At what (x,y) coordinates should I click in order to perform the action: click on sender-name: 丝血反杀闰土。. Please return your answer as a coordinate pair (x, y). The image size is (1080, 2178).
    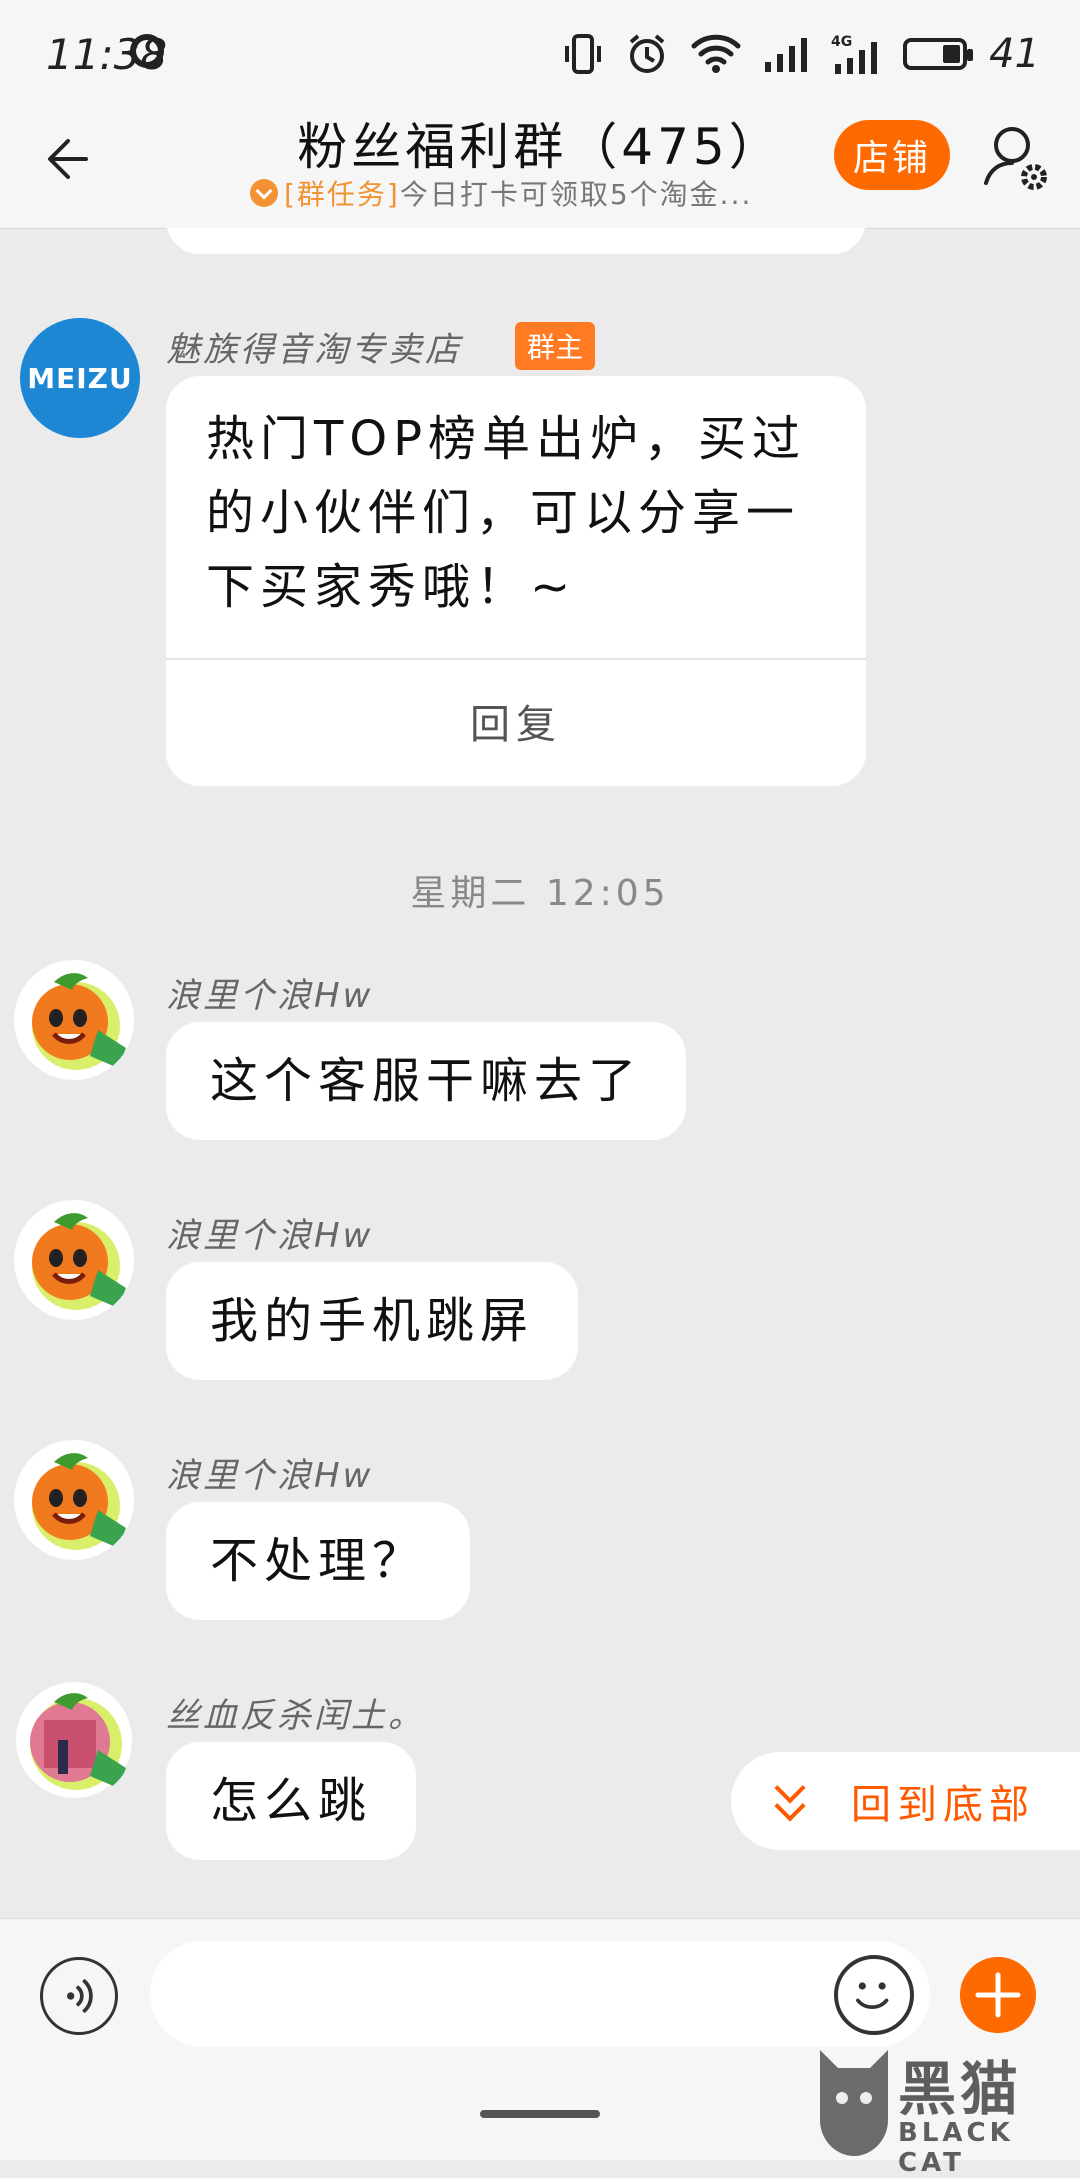
    Looking at the image, I should click on (295, 1716).